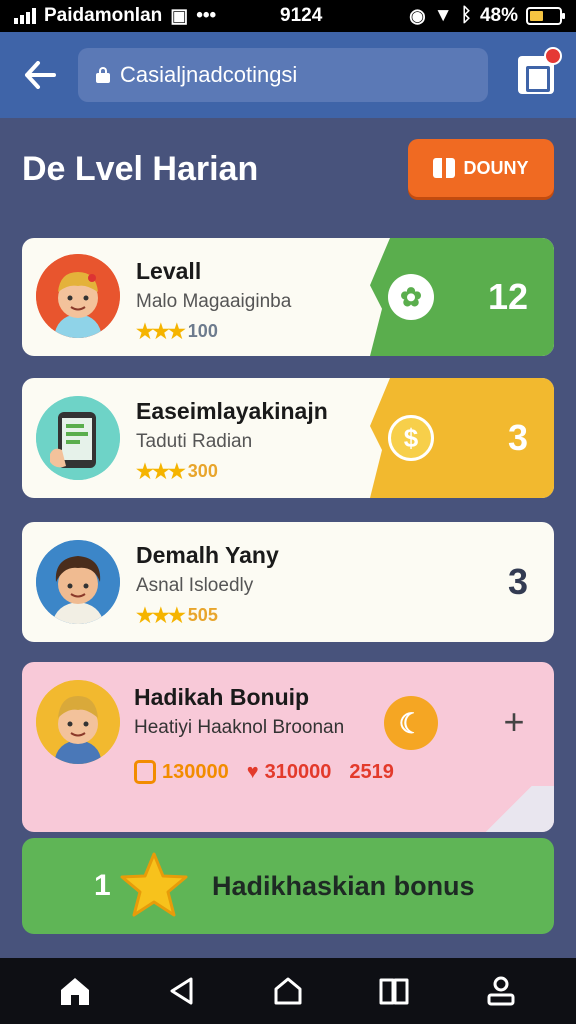 This screenshot has height=1024, width=576. What do you see at coordinates (298, 771) in the screenshot?
I see `heart-value: 310000` at bounding box center [298, 771].